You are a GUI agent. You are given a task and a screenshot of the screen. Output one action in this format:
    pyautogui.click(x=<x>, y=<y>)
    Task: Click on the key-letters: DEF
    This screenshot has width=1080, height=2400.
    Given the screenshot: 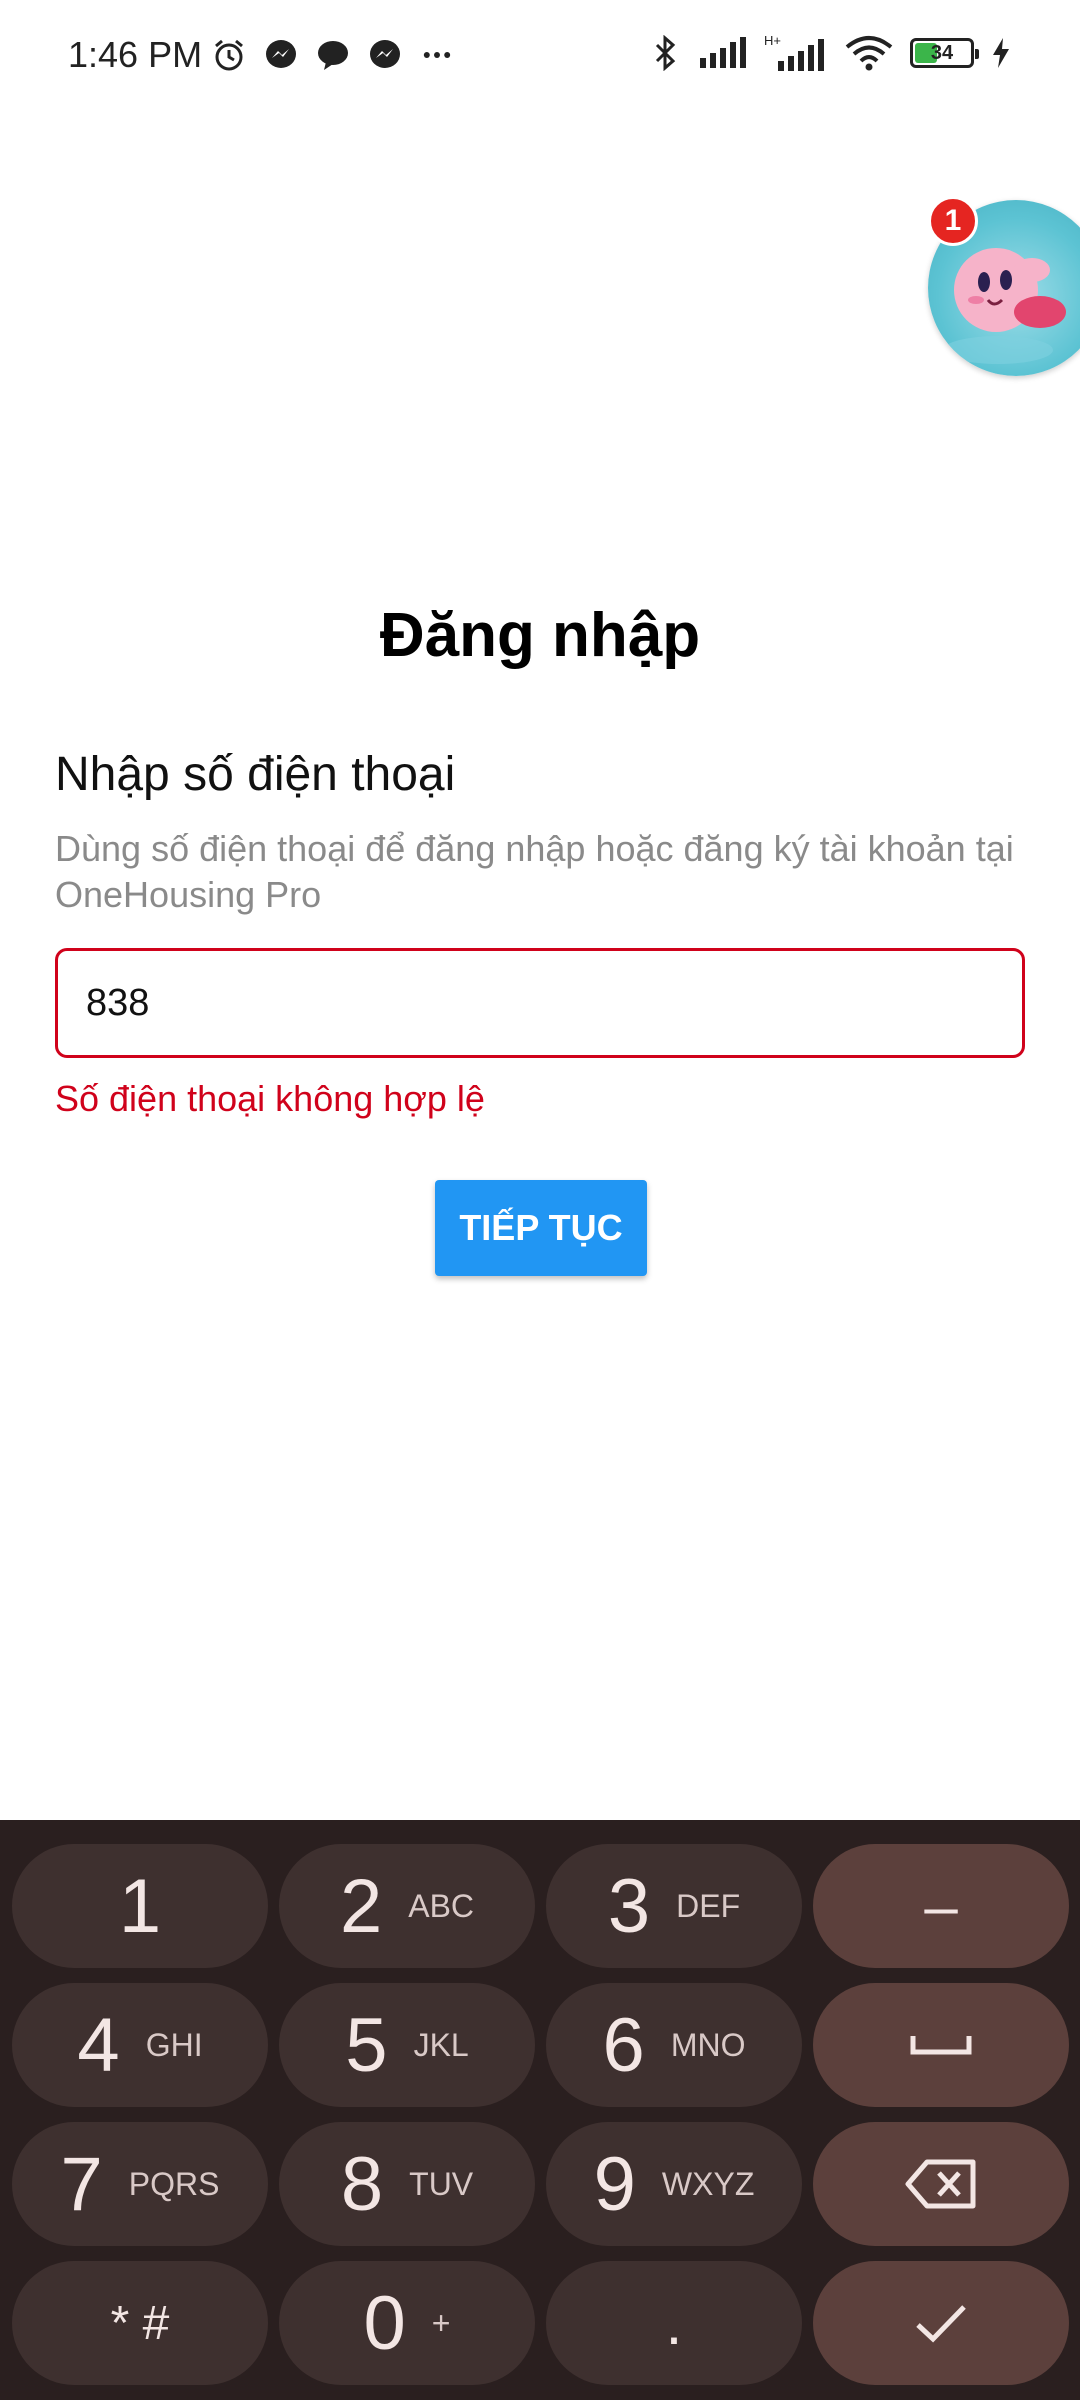 What is the action you would take?
    pyautogui.click(x=708, y=1905)
    